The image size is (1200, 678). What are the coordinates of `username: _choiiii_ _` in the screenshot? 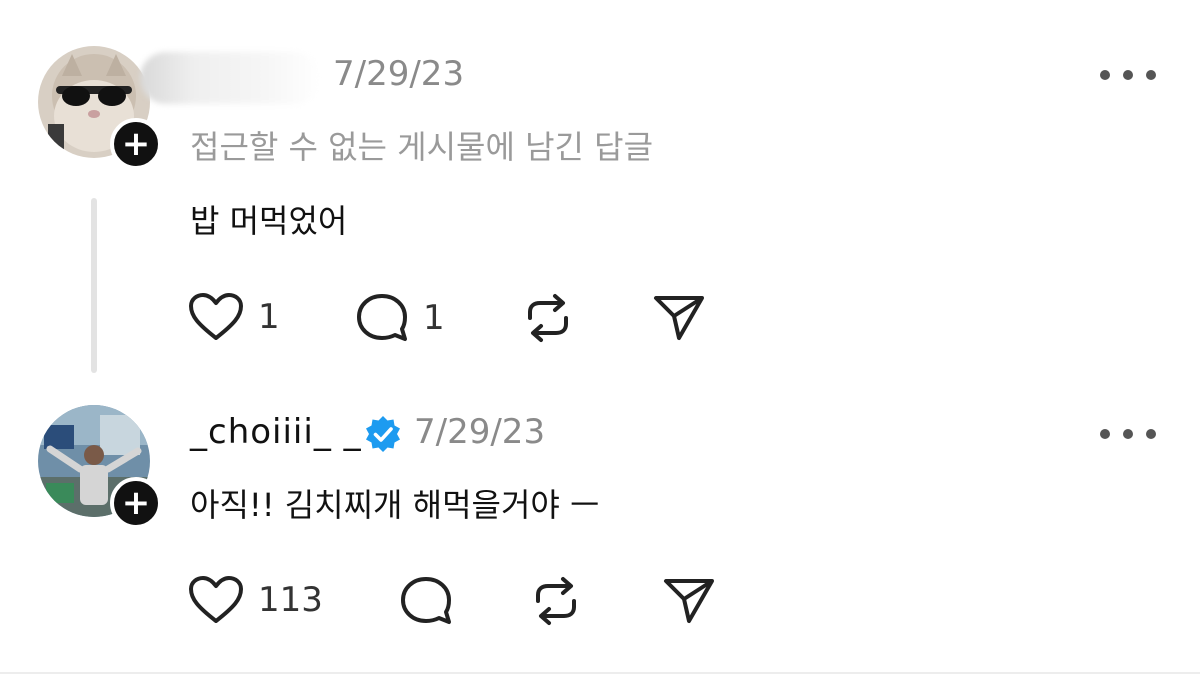 It's located at (276, 432).